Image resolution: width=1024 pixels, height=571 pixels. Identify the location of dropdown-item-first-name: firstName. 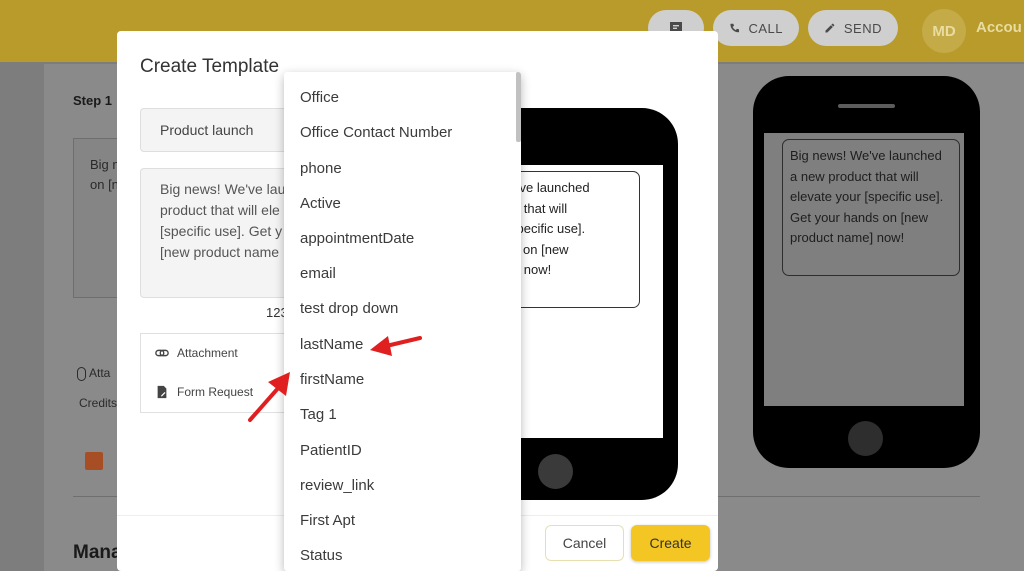
(332, 379).